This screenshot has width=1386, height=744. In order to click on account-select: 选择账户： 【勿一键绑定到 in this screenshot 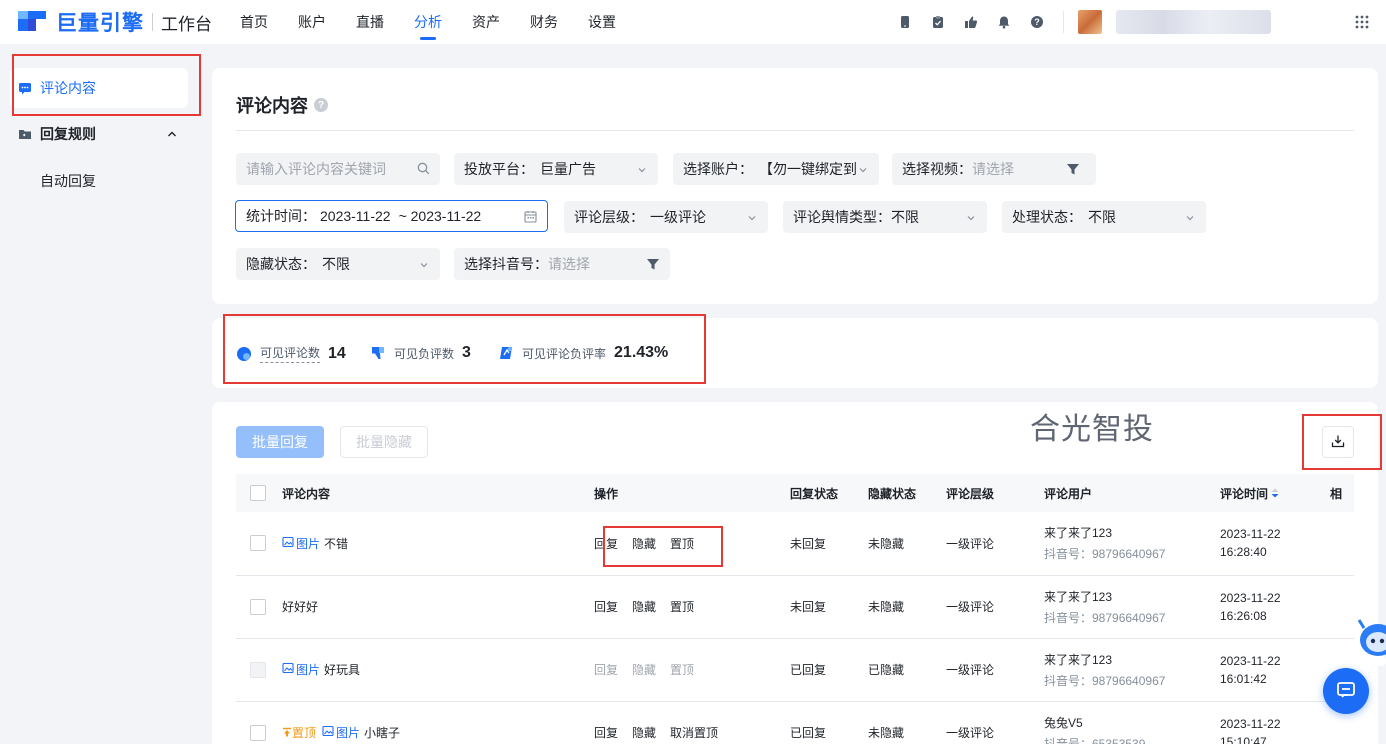, I will do `click(776, 169)`.